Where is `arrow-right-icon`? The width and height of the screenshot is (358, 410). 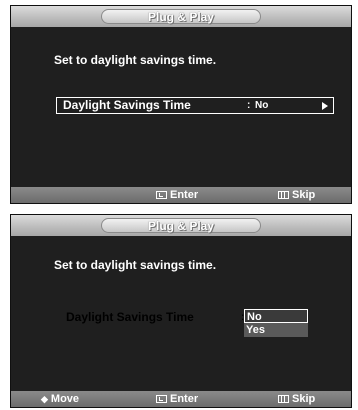
arrow-right-icon is located at coordinates (325, 106).